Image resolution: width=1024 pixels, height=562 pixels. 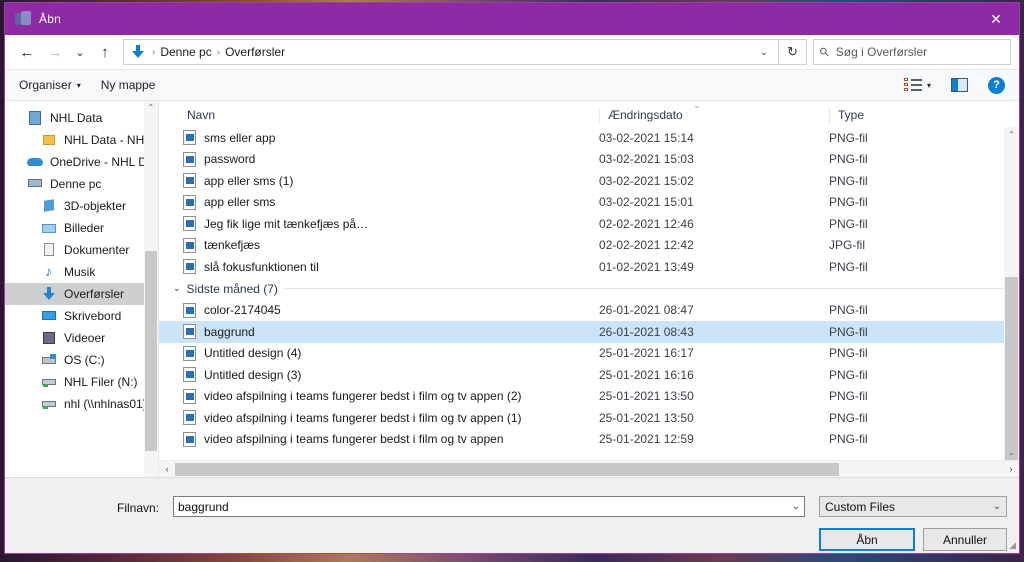 I want to click on horizontal-scrollbar: ‹ ›, so click(x=589, y=468).